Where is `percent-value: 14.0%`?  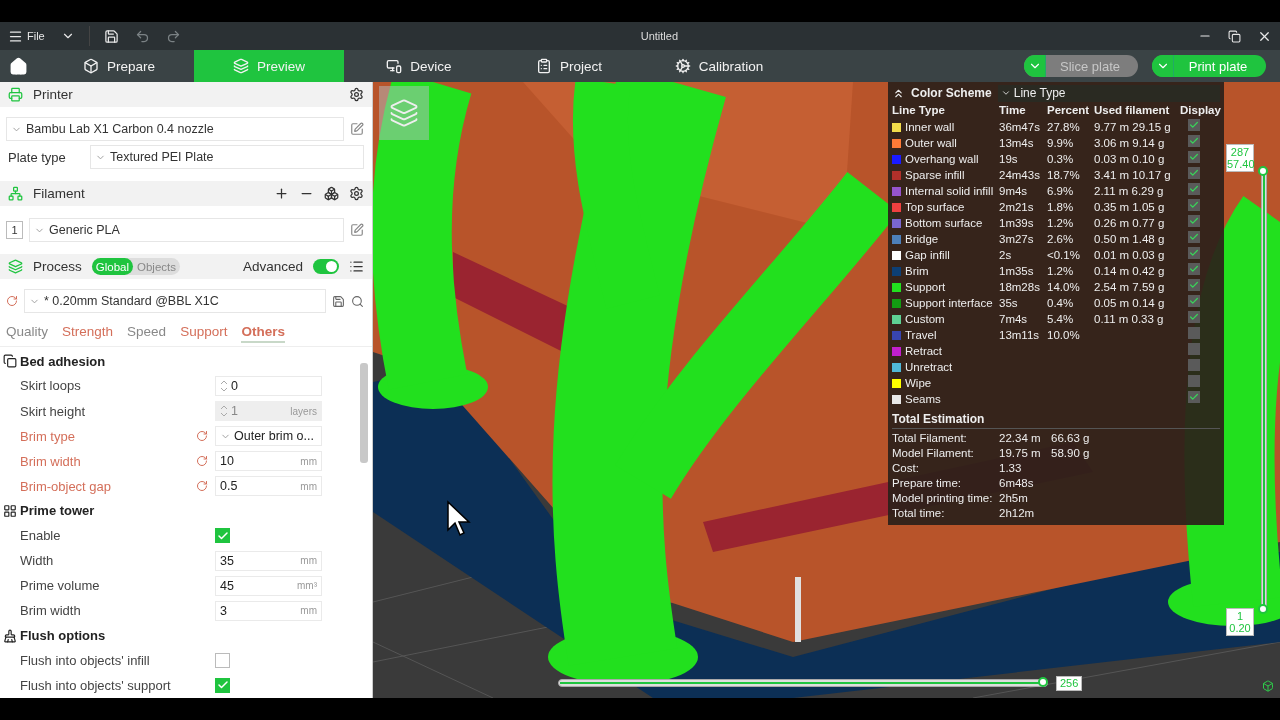 percent-value: 14.0% is located at coordinates (1063, 287).